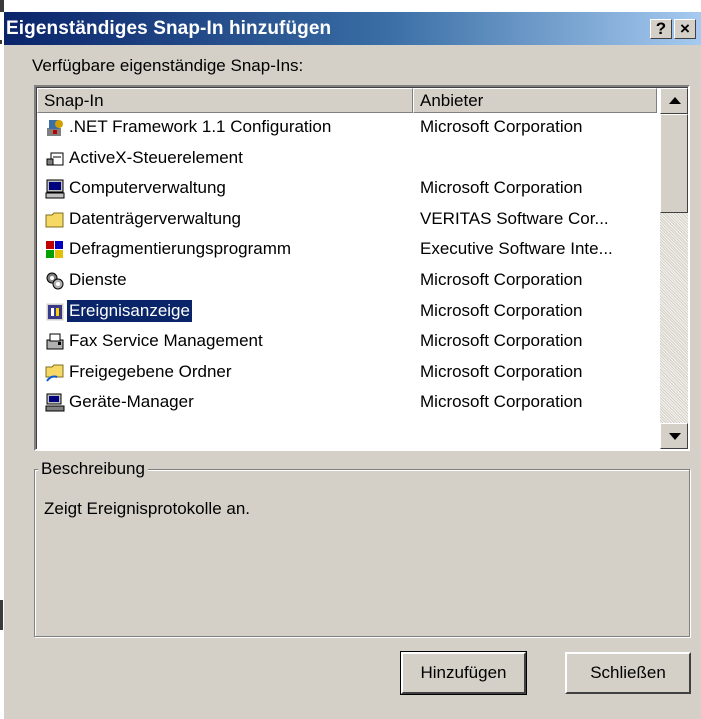 The width and height of the screenshot is (701, 719). I want to click on snapin-name: Ereignisanzeige, so click(129, 310).